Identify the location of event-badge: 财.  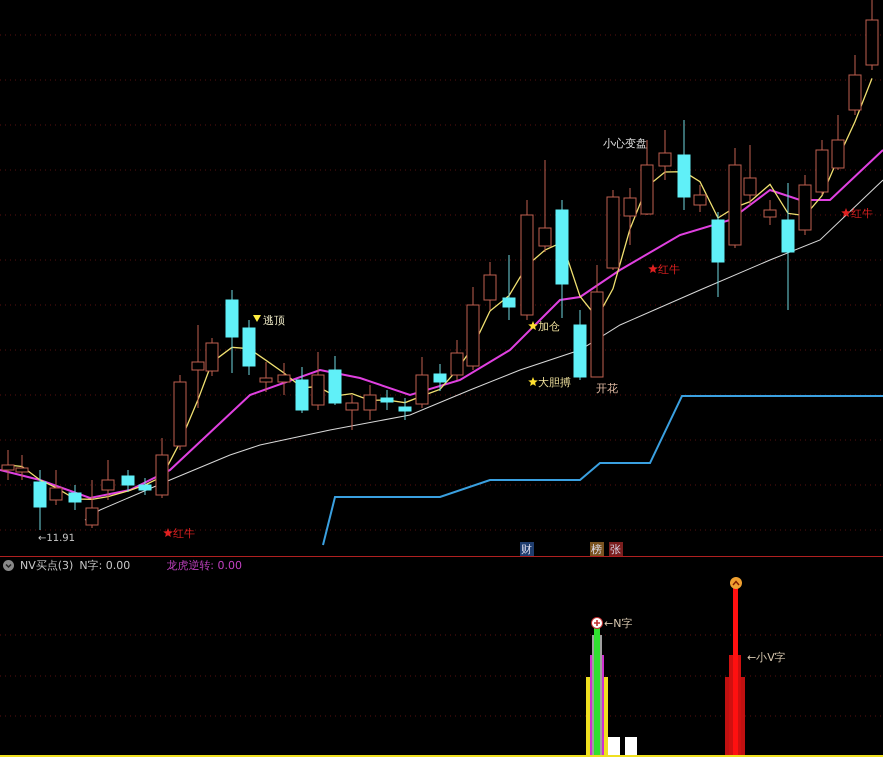
(527, 549).